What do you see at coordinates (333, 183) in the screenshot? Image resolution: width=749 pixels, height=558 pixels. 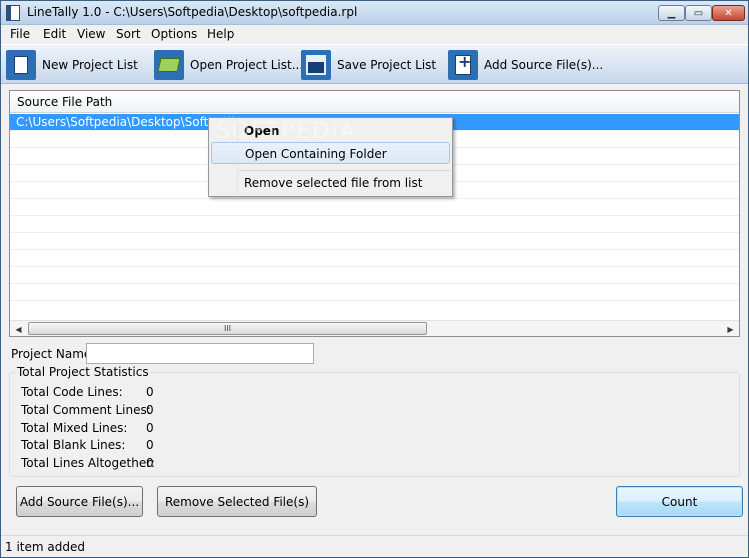 I see `context-menu-remove-selected-label: Remove selected file from list` at bounding box center [333, 183].